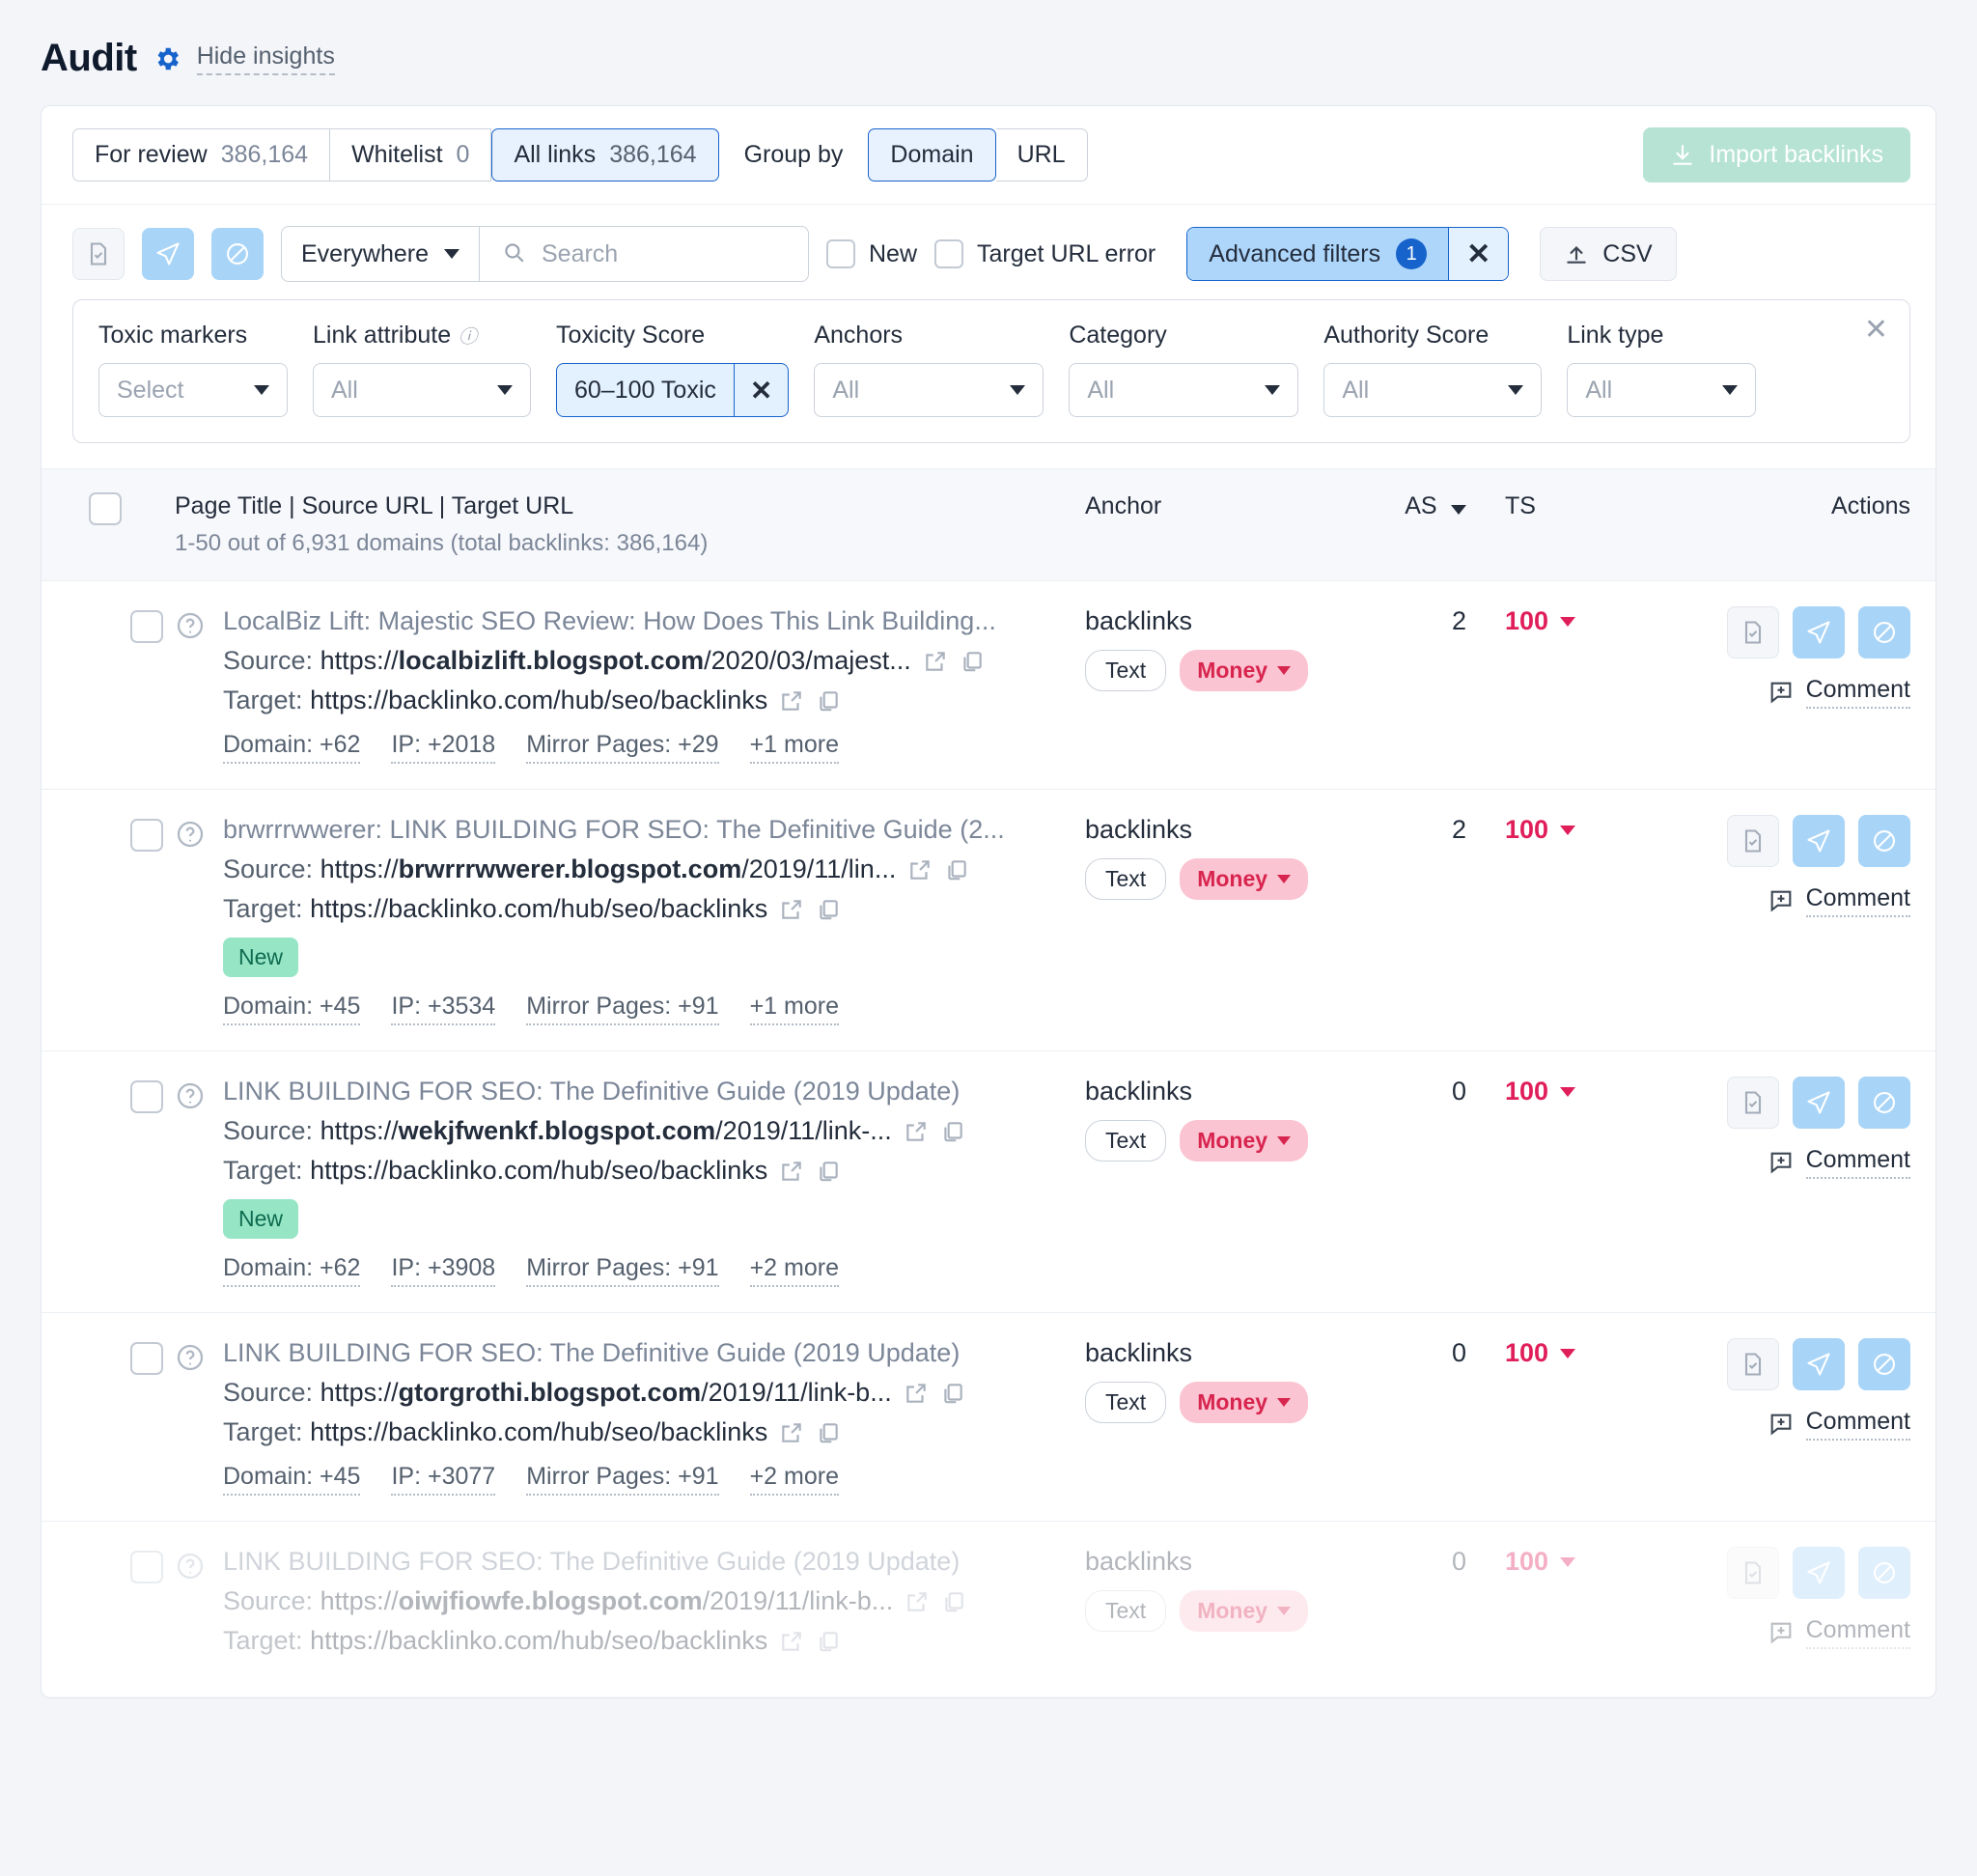 This screenshot has width=1977, height=1876. I want to click on insight-link: Mirror Pages: +29, so click(622, 748).